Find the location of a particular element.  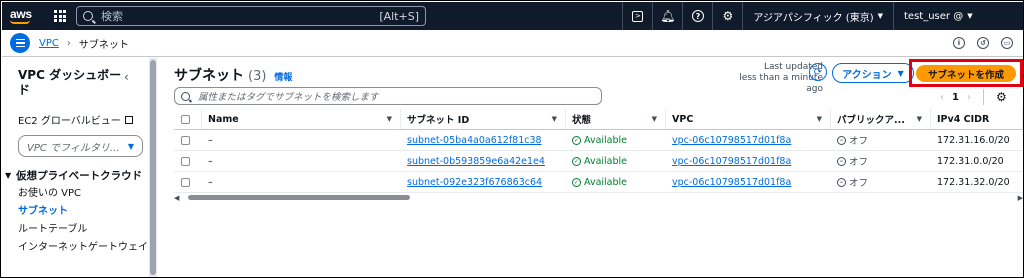

column-header-name: Name ▼ is located at coordinates (301, 119).